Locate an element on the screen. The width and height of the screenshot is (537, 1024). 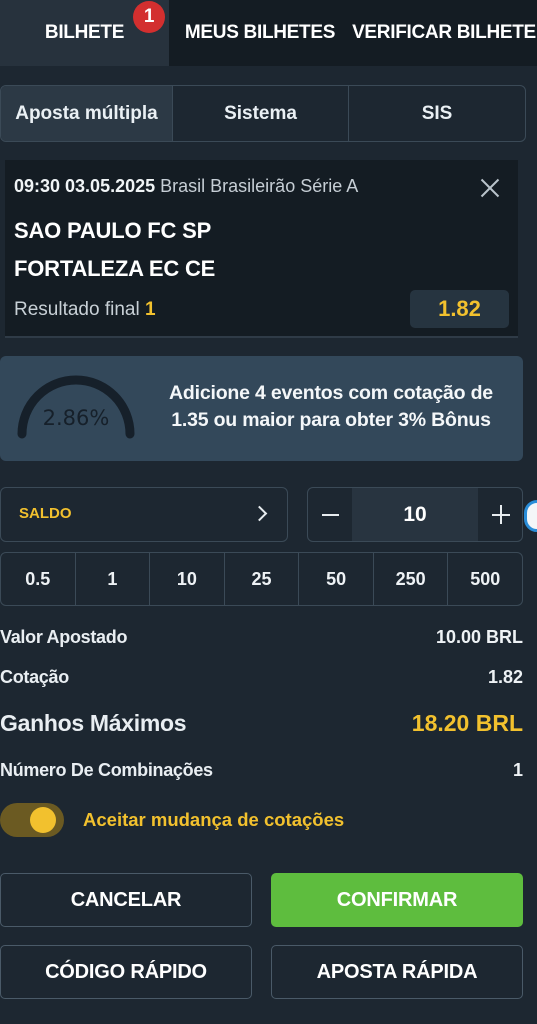
stake-summary-value: 10.00 BRL is located at coordinates (479, 637).